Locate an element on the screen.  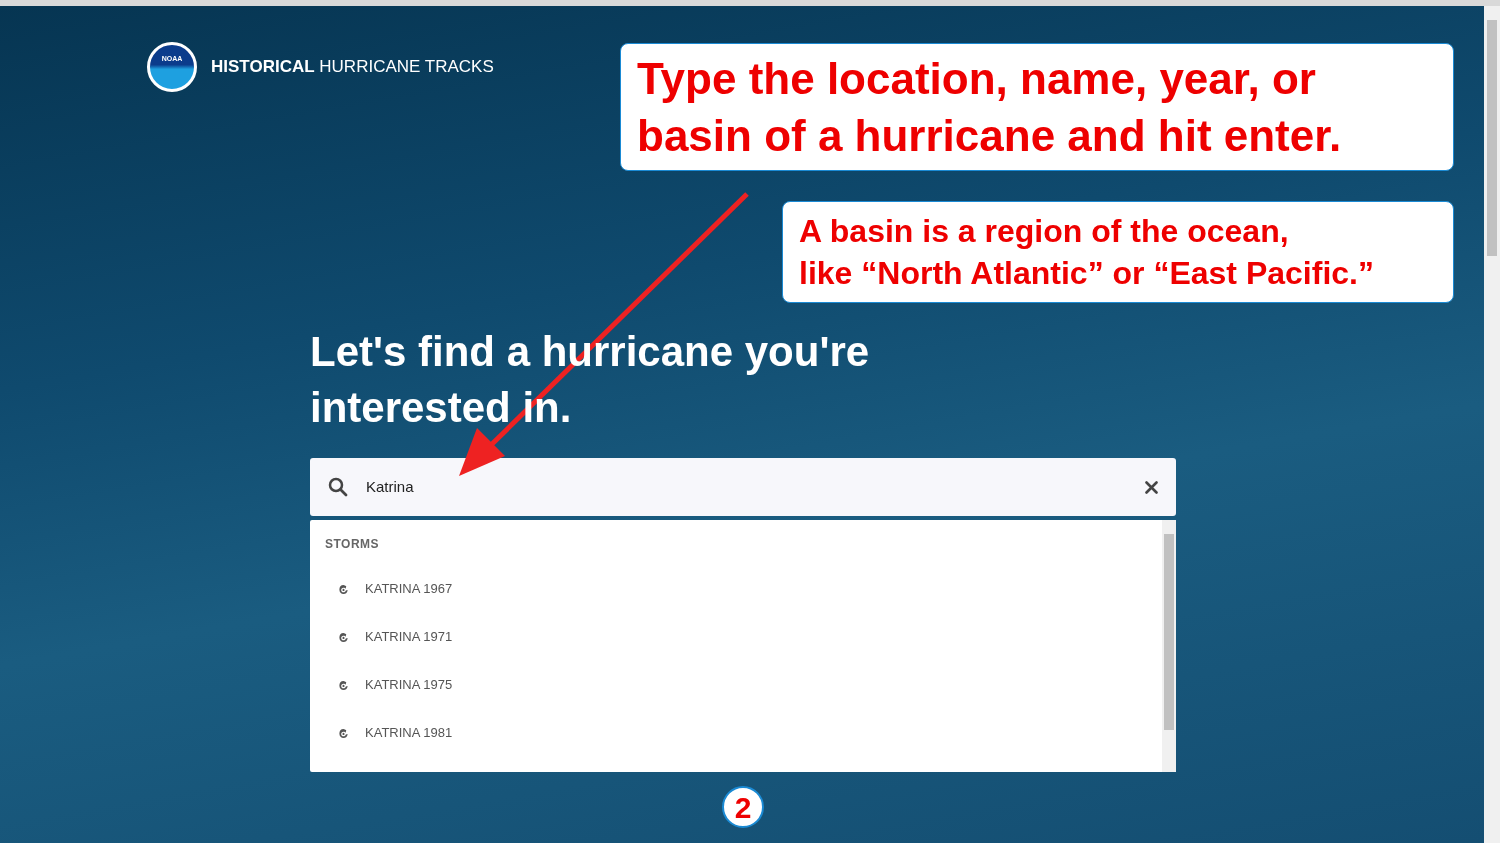
step-number: 2 is located at coordinates (743, 807).